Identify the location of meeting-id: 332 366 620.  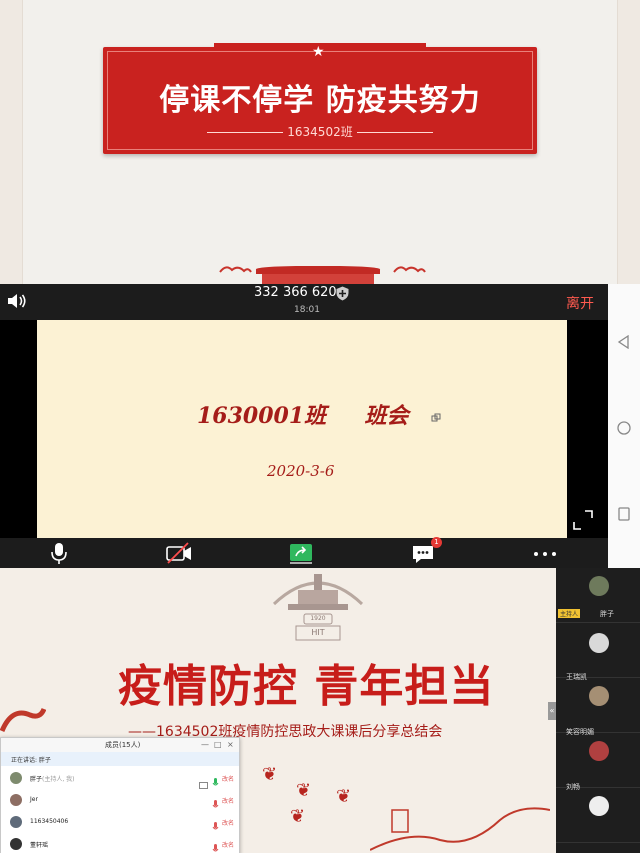
(295, 292).